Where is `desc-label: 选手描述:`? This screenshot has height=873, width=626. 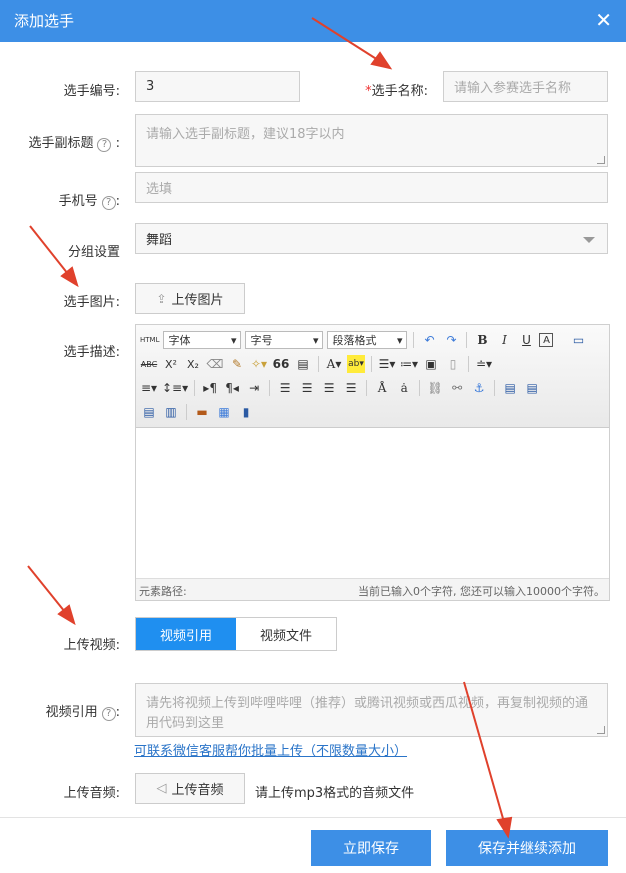 desc-label: 选手描述: is located at coordinates (91, 352).